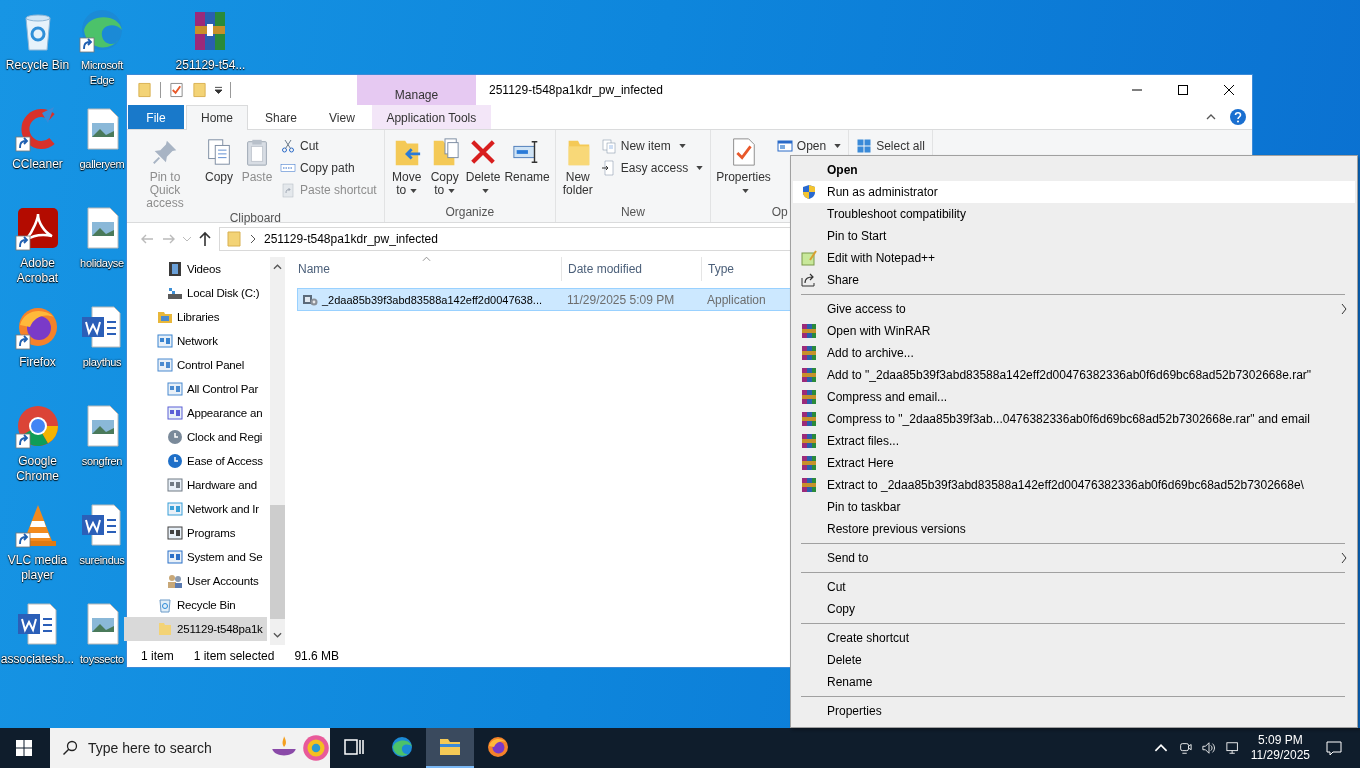  What do you see at coordinates (277, 451) in the screenshot?
I see `scrollbar` at bounding box center [277, 451].